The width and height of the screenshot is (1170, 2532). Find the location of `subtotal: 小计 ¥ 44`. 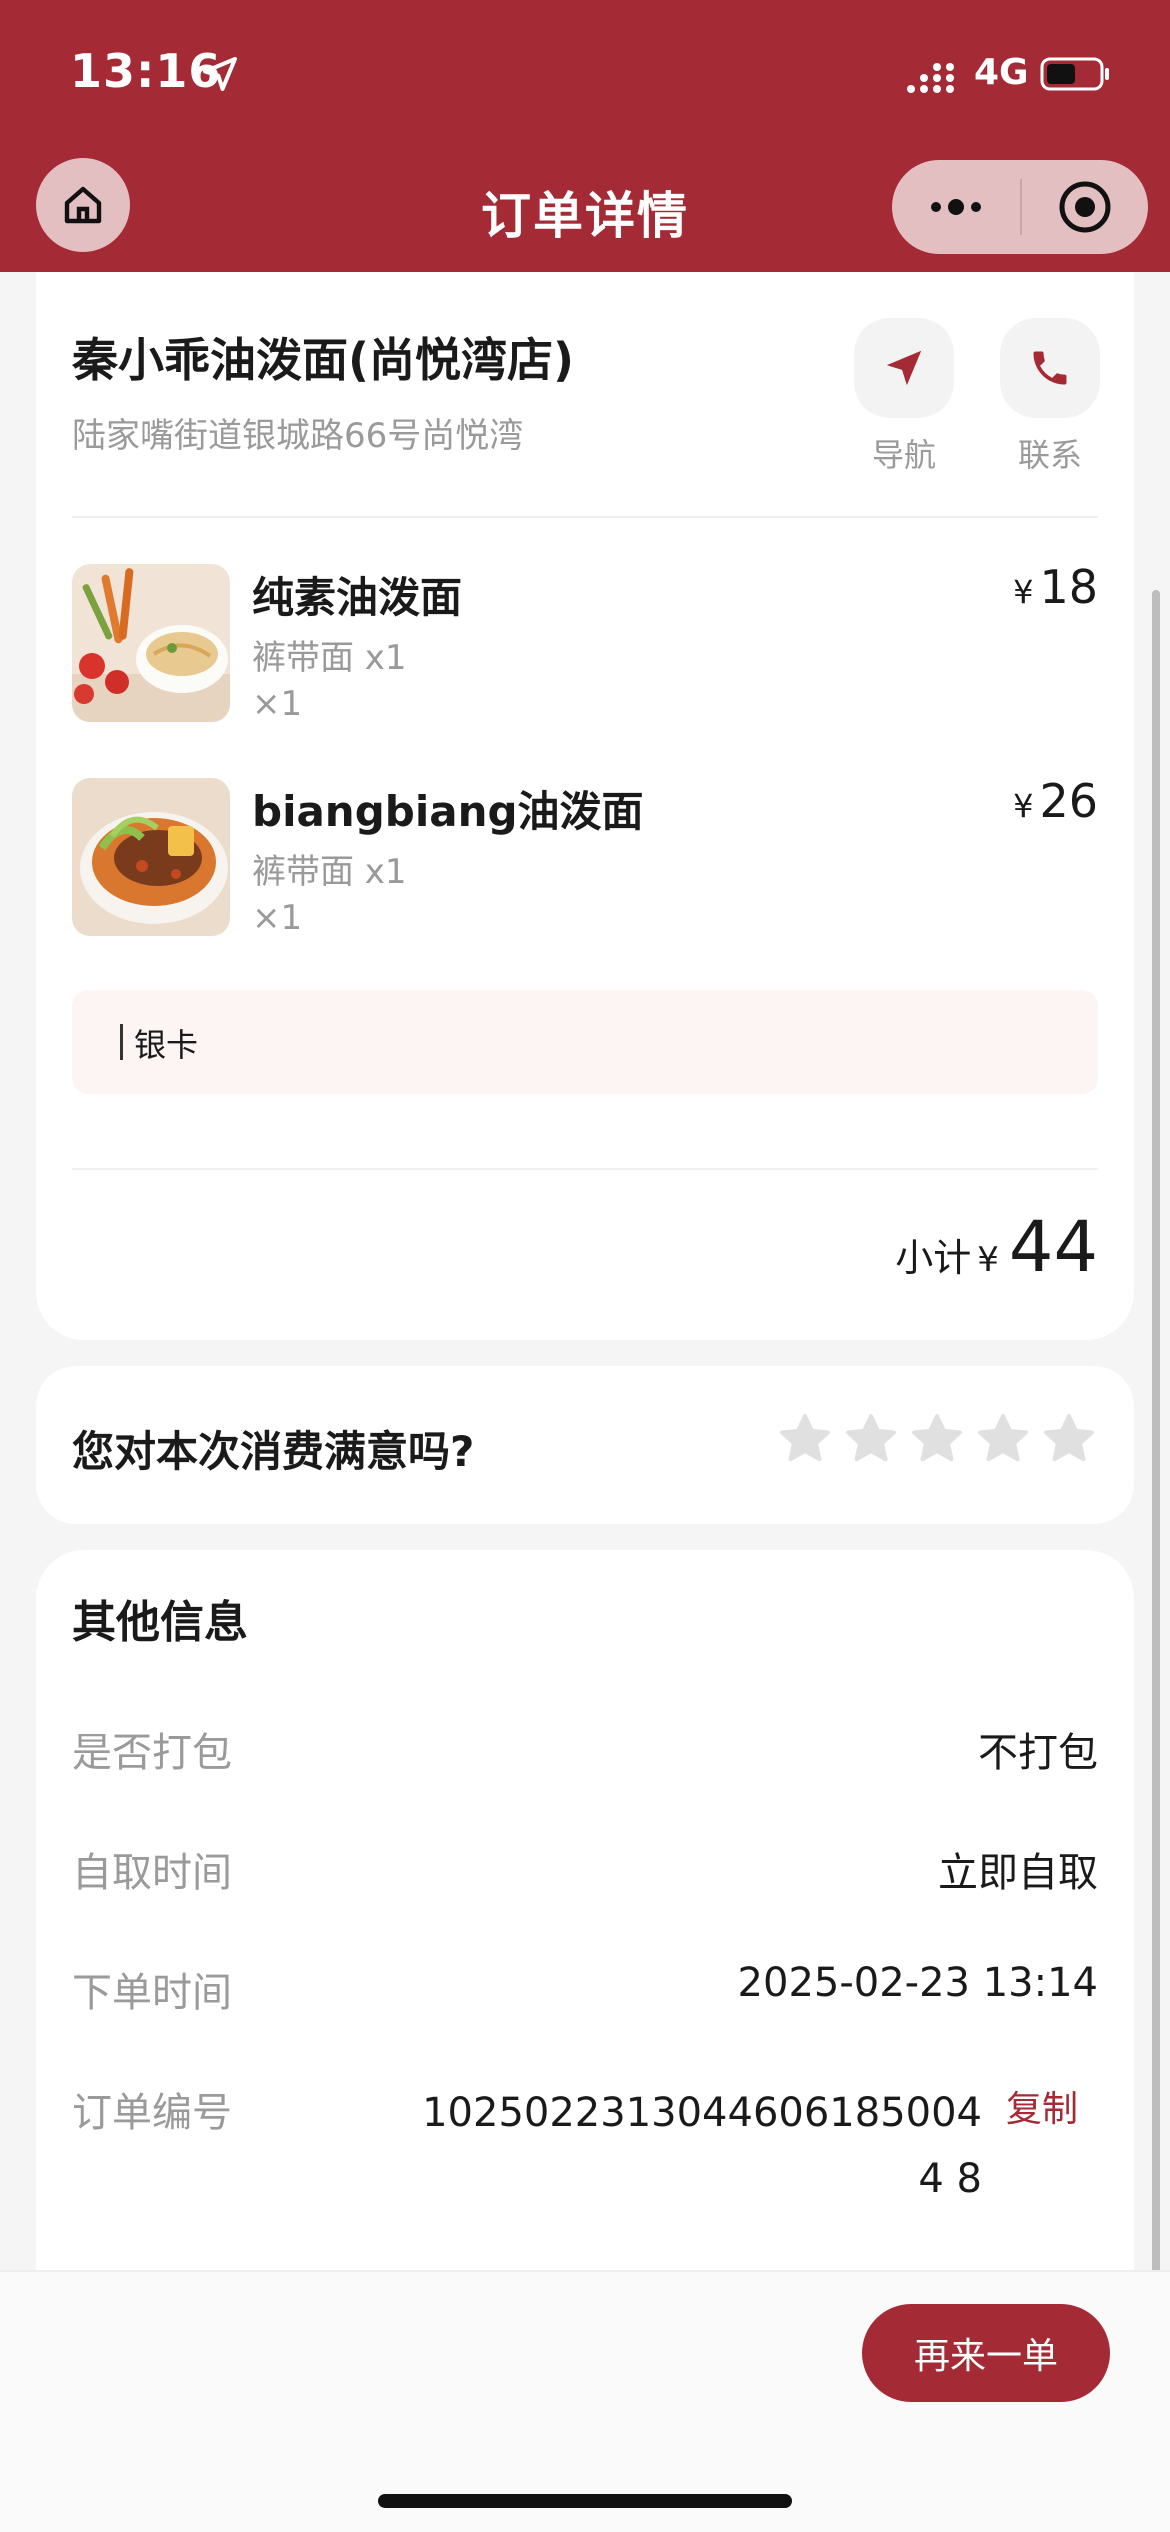

subtotal: 小计 ¥ 44 is located at coordinates (996, 1247).